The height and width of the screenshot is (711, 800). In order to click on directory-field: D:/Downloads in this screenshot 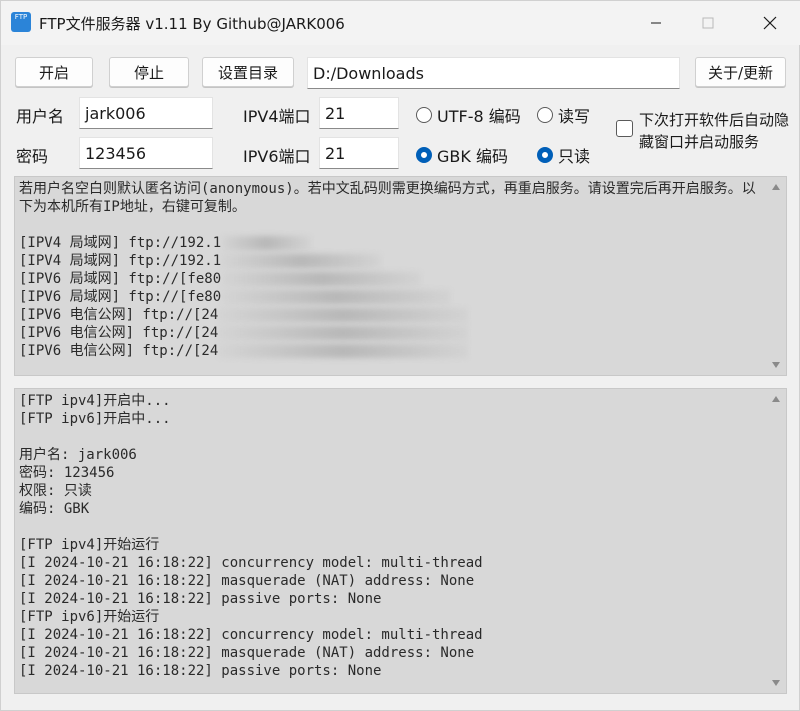, I will do `click(493, 73)`.